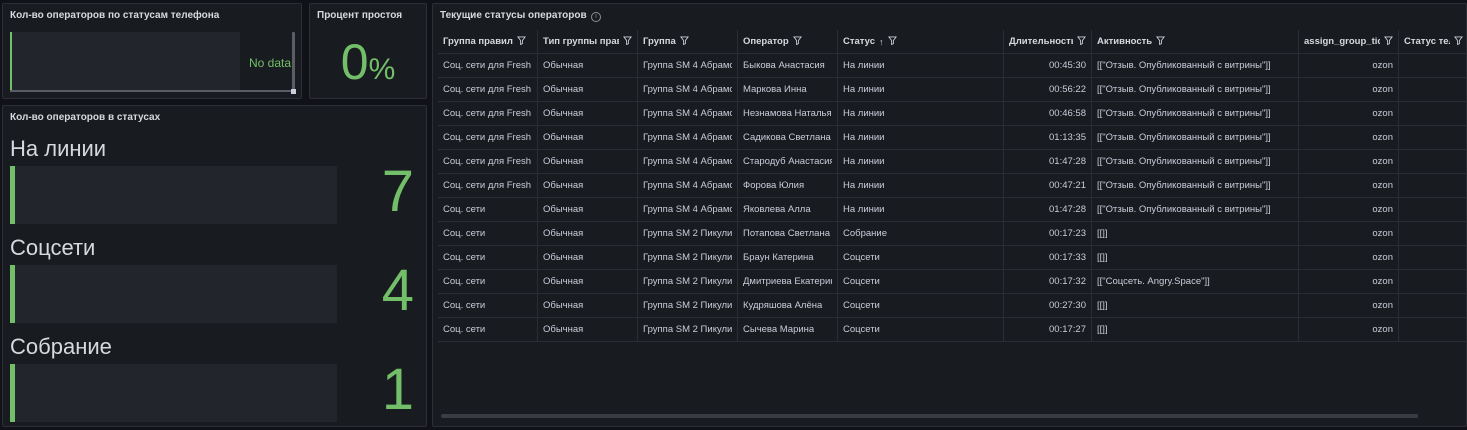 The height and width of the screenshot is (430, 1467). What do you see at coordinates (1067, 305) in the screenshot?
I see `cell-value: 00:27:30` at bounding box center [1067, 305].